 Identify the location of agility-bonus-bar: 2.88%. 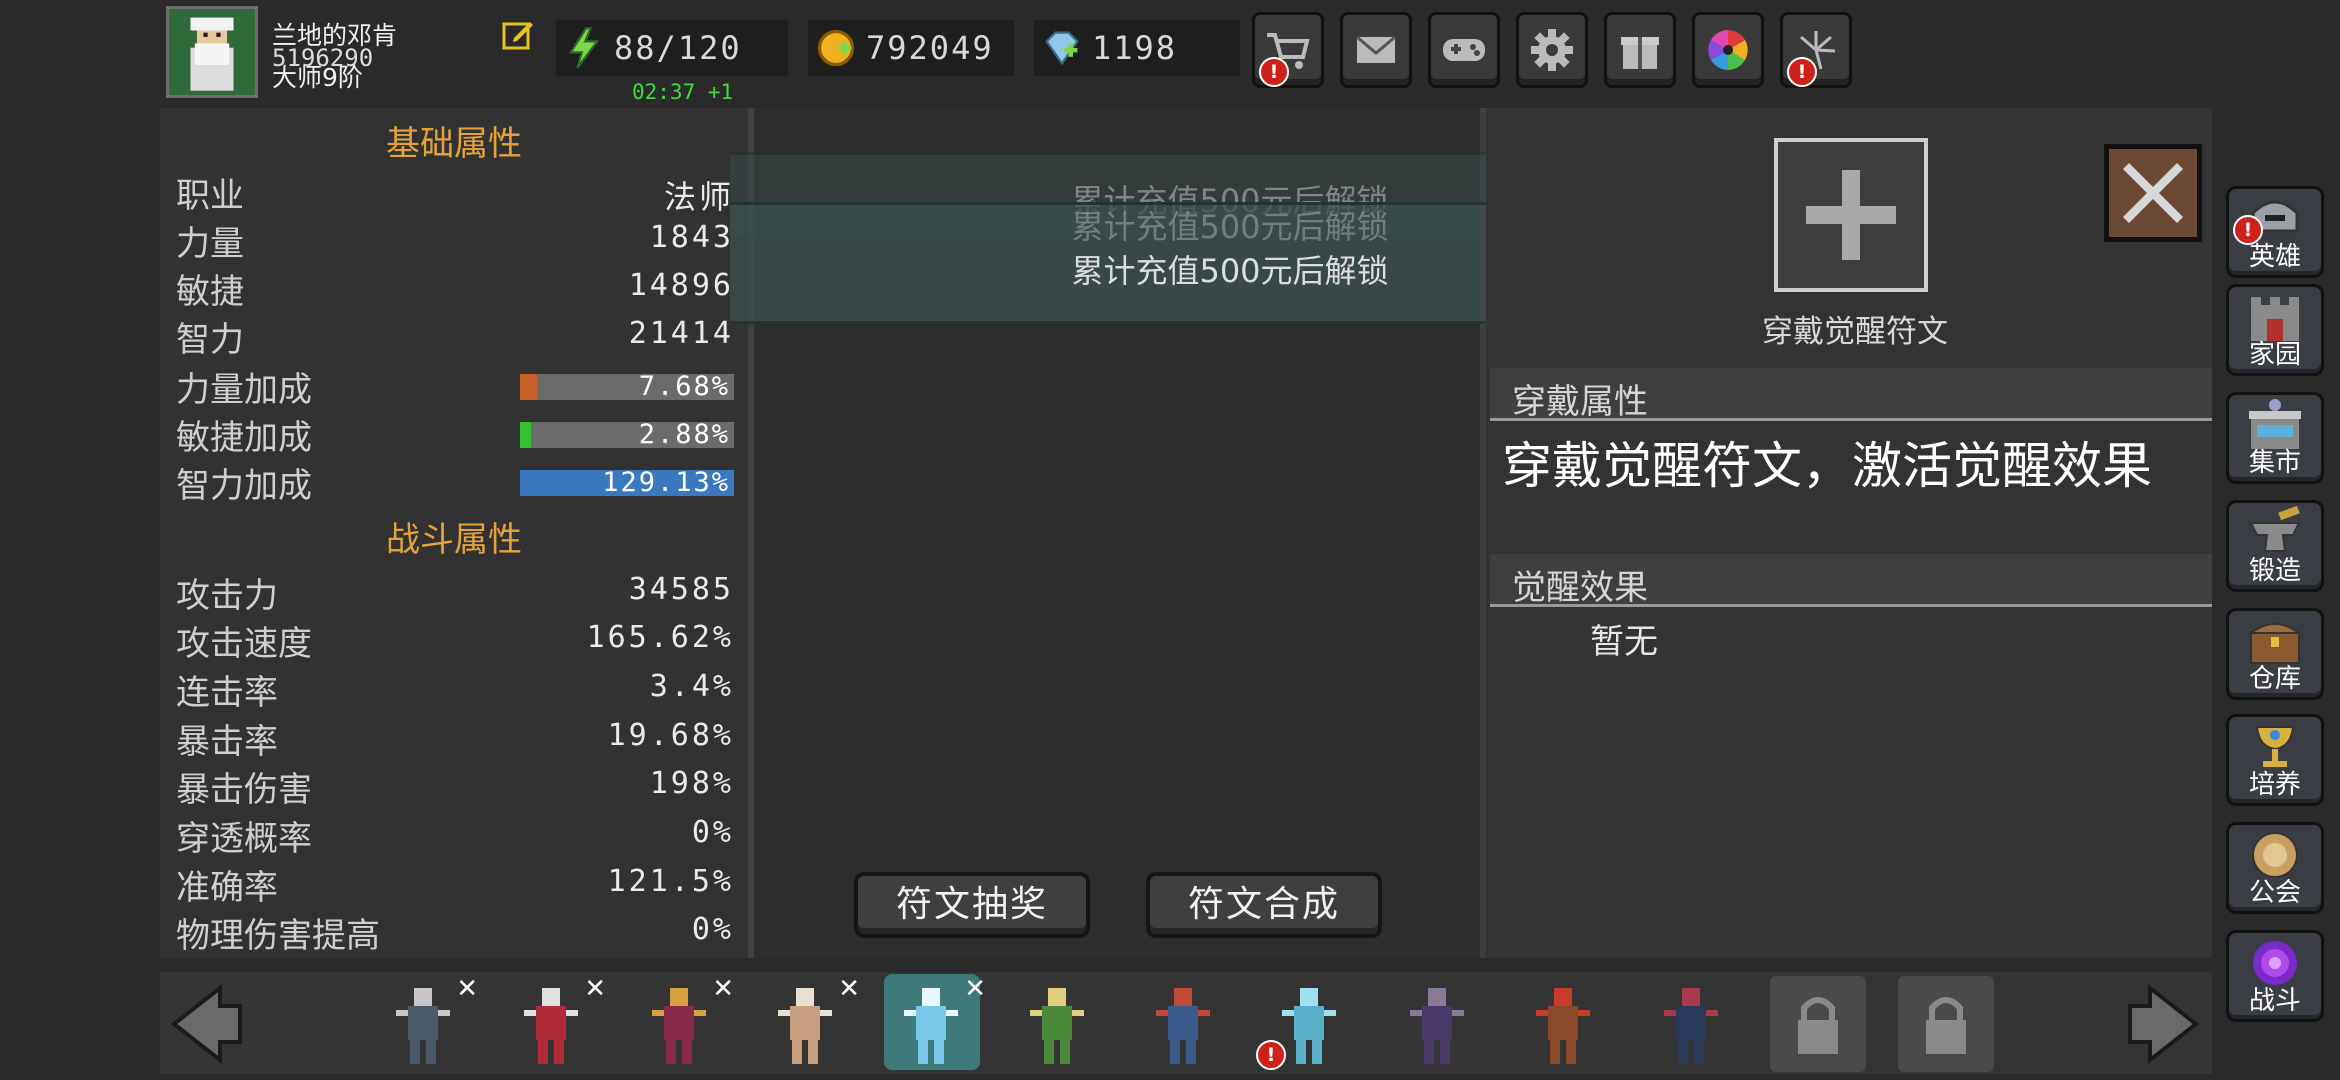
(627, 434).